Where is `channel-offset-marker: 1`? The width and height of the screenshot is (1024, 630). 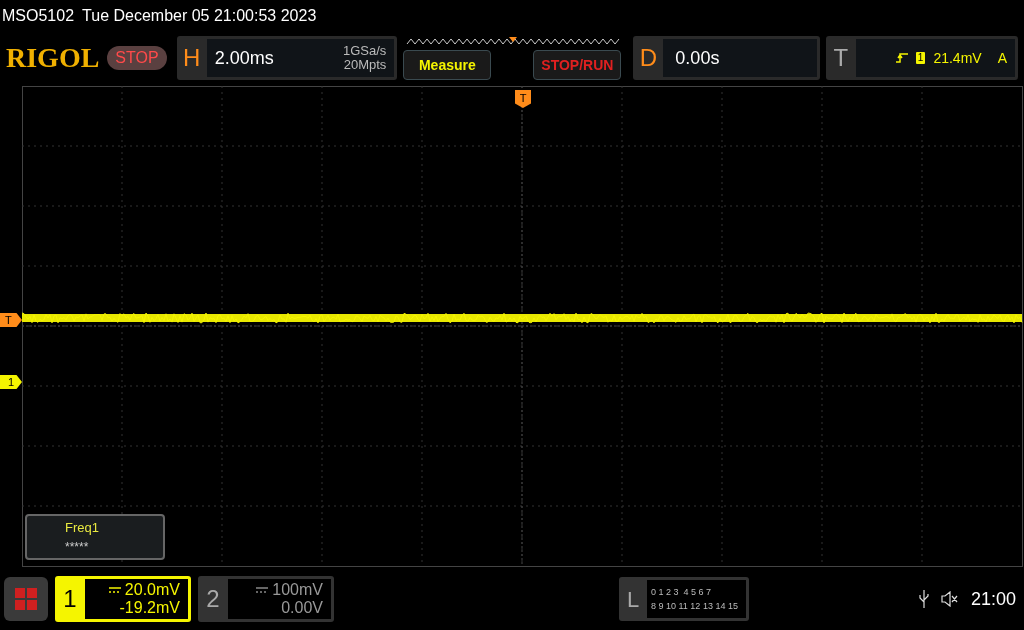 channel-offset-marker: 1 is located at coordinates (11, 382).